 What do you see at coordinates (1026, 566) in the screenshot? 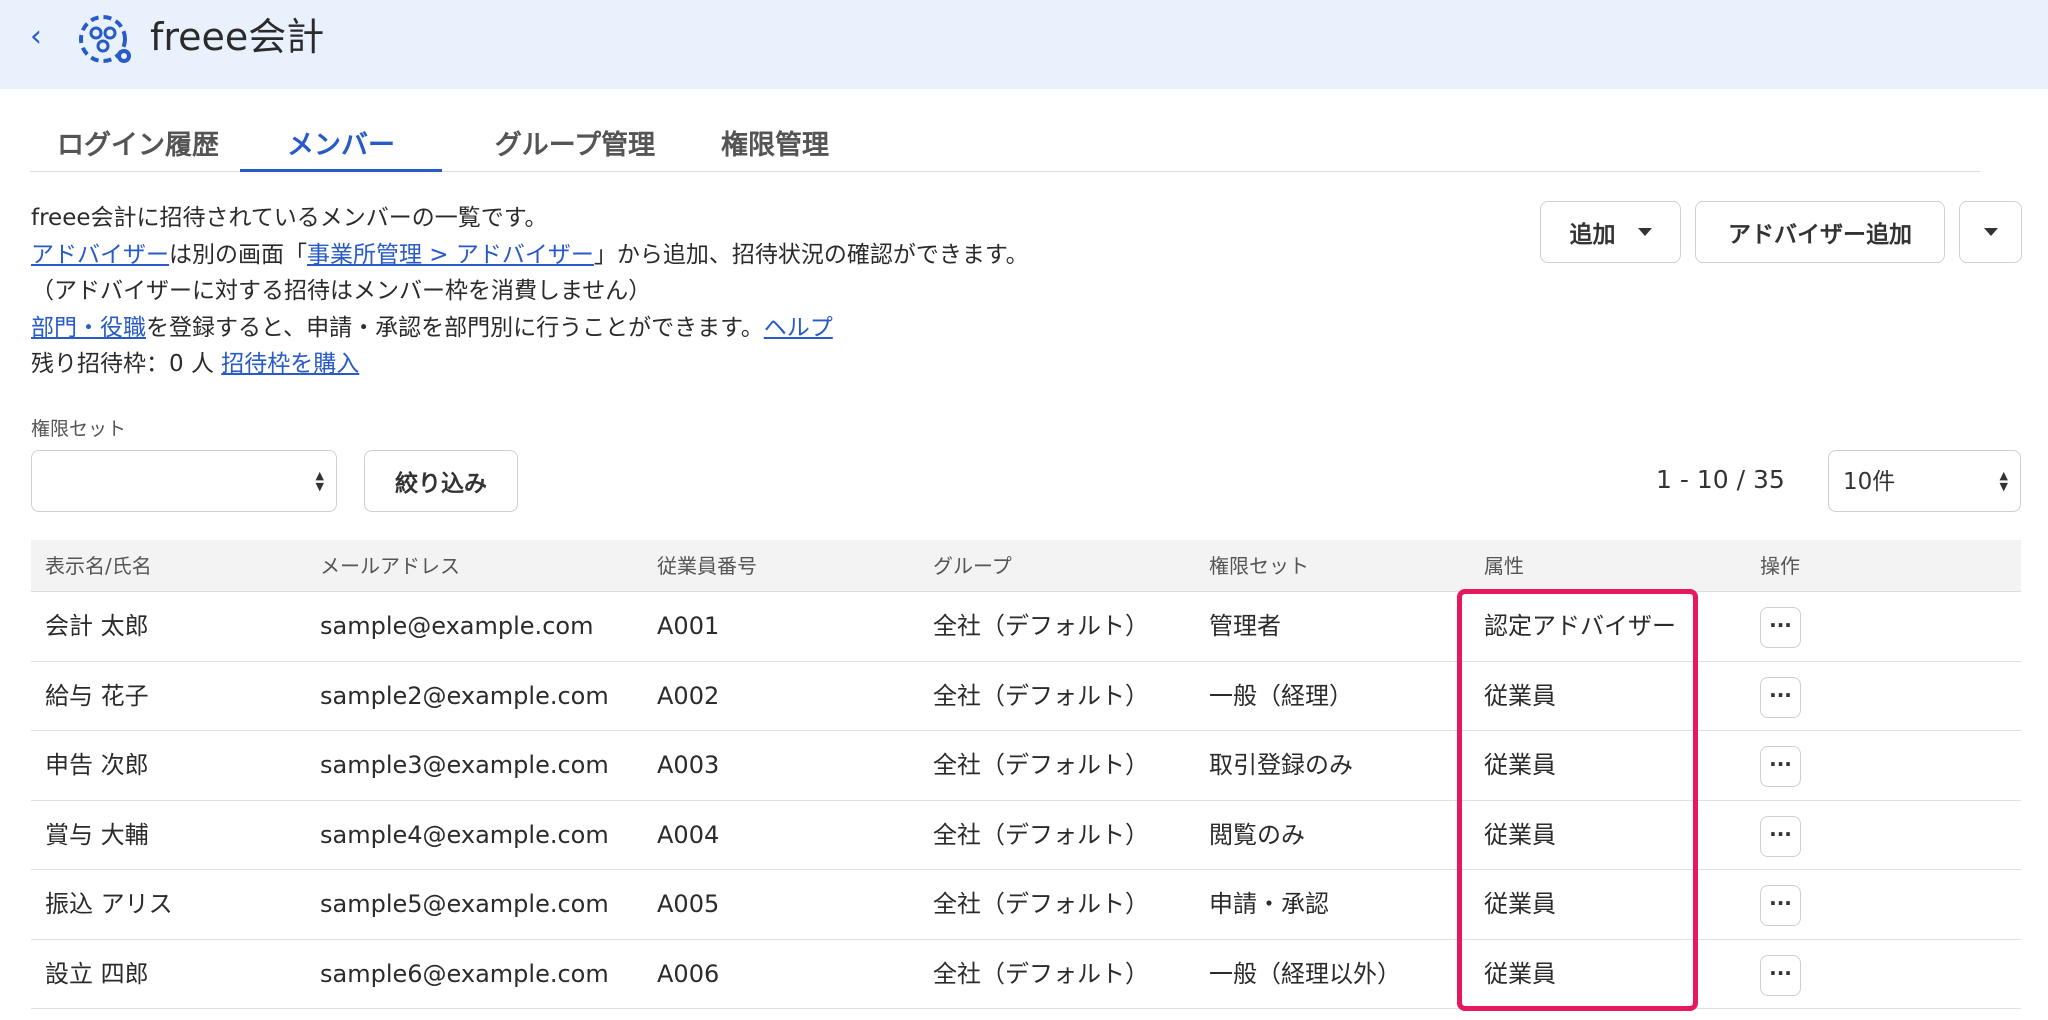
I see `table-header: 表示名/氏名 メールアドレス 従業員番号 グループ 権限セット 属性 操作` at bounding box center [1026, 566].